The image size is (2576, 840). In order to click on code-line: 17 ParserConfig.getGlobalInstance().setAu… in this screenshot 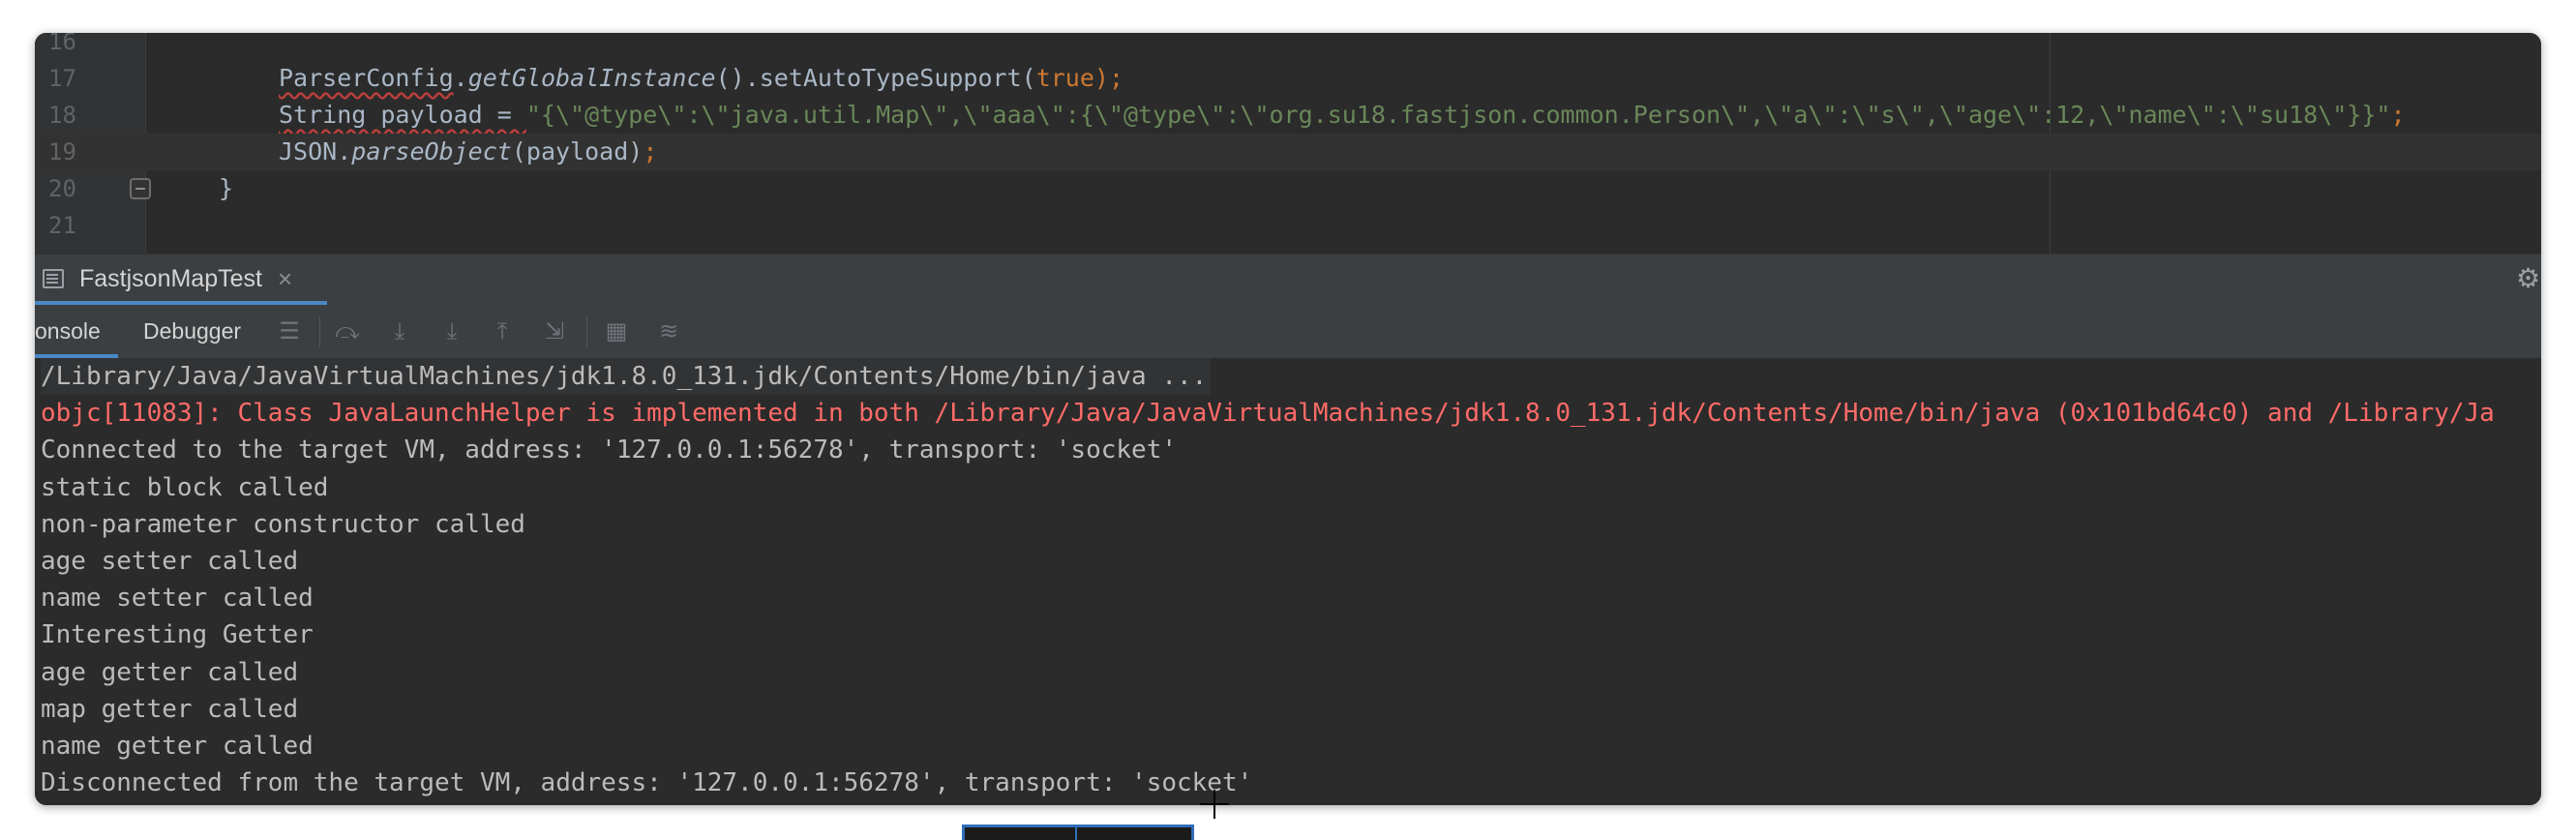, I will do `click(1288, 79)`.